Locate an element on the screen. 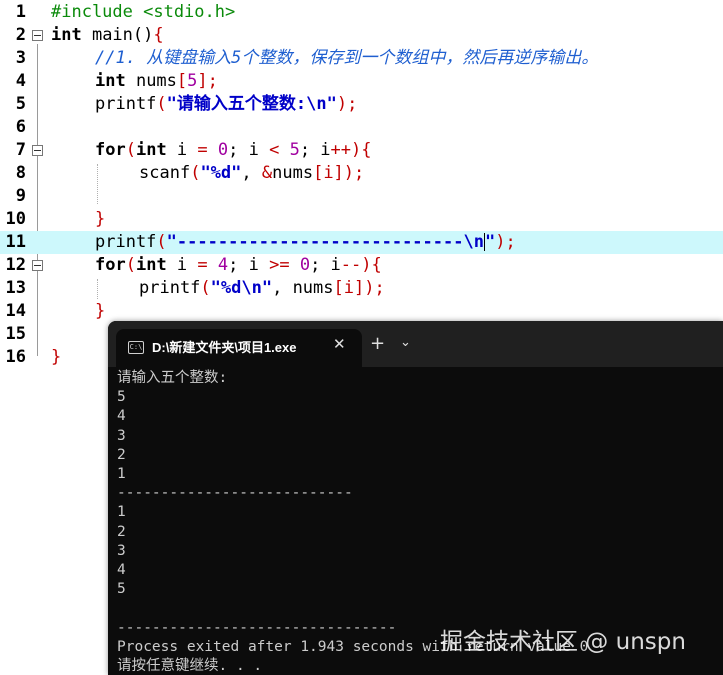 This screenshot has height=675, width=723. operator: -- is located at coordinates (351, 265).